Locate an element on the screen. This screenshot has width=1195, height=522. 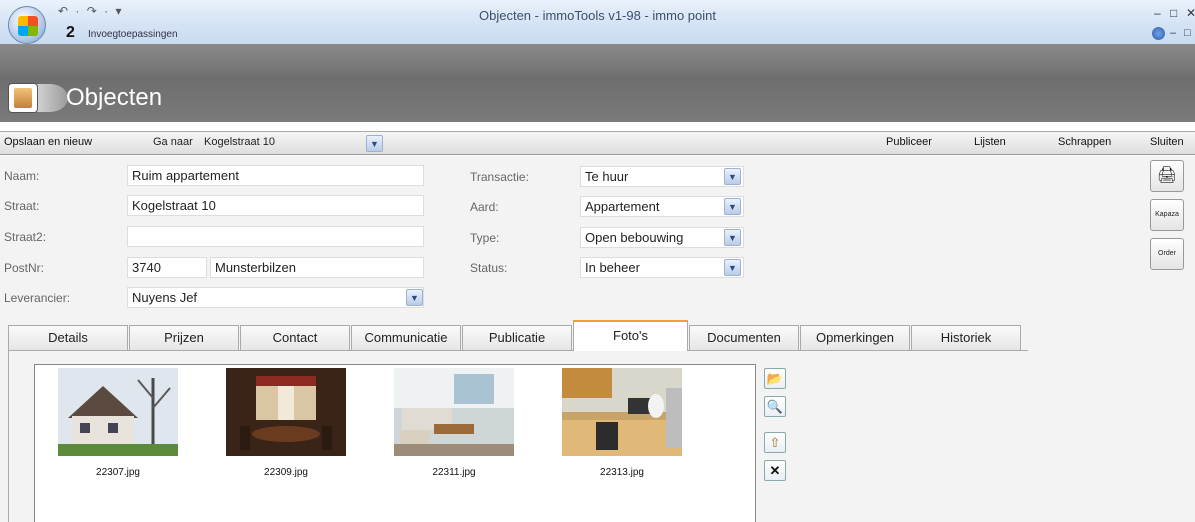
aard-chevron-down-icon: ▼ is located at coordinates (732, 206).